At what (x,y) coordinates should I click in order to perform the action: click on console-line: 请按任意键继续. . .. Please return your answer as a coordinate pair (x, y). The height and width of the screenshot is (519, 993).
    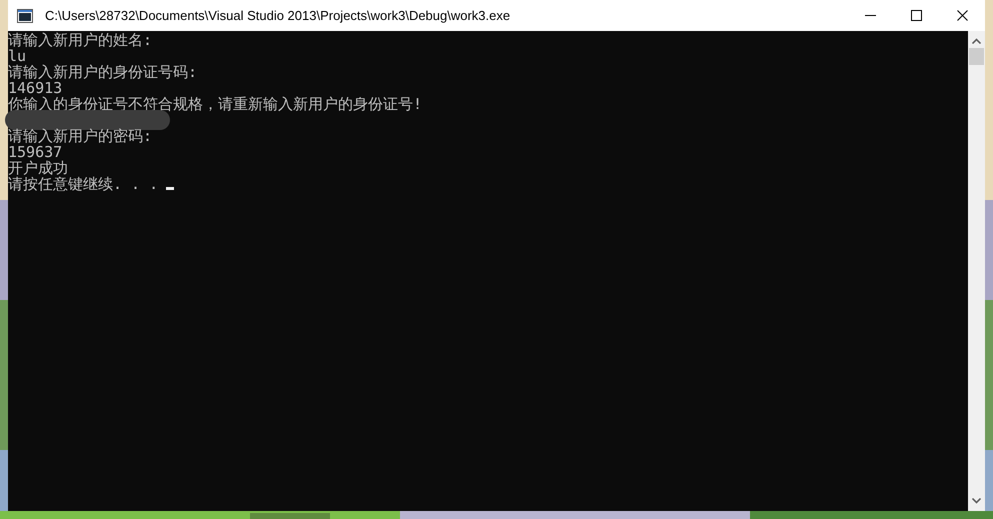
    Looking at the image, I should click on (83, 184).